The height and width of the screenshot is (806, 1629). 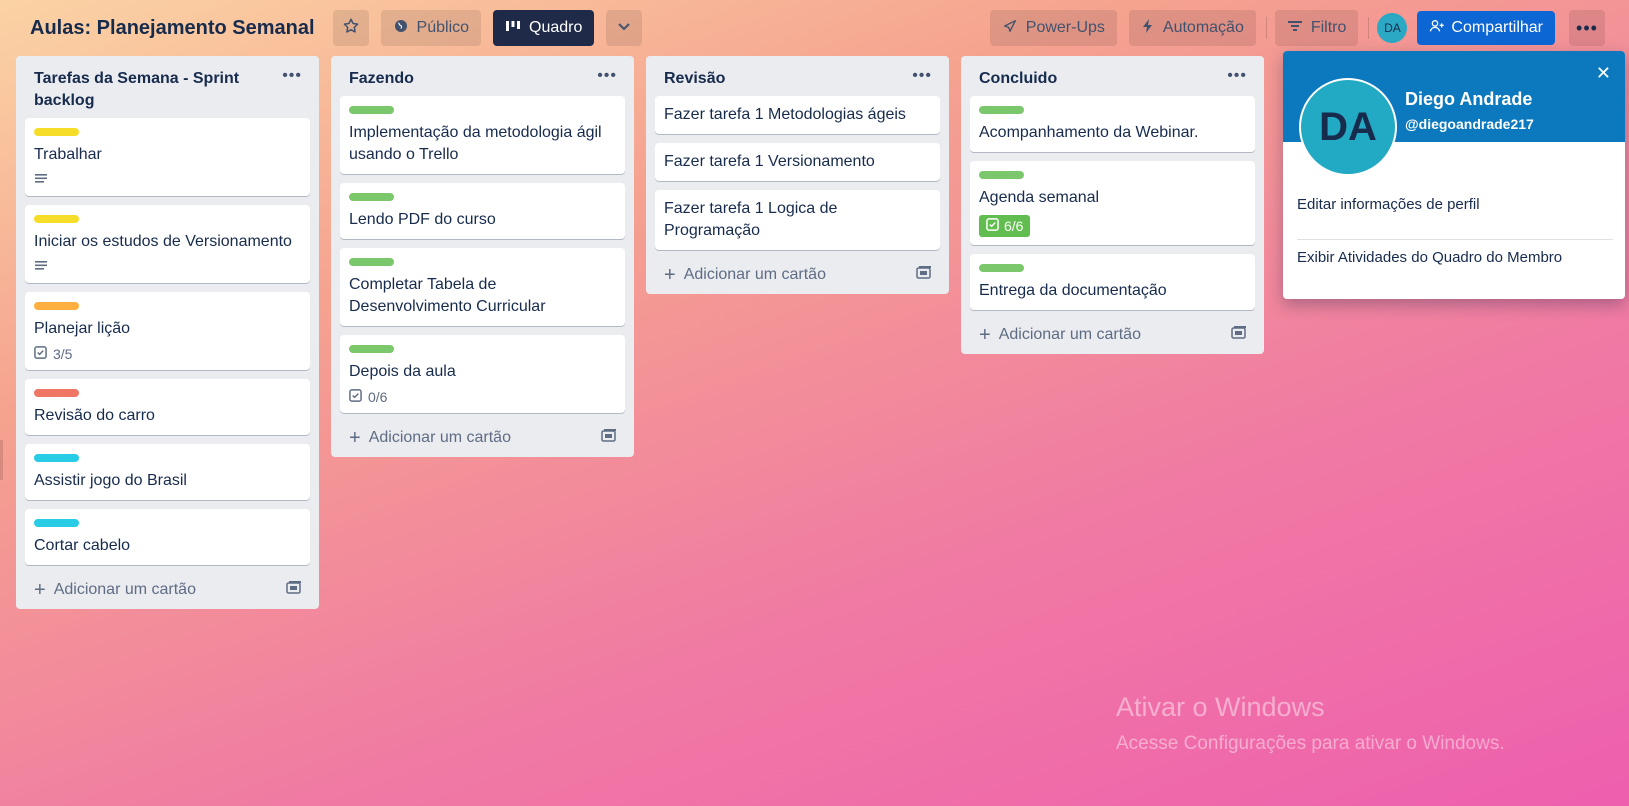 I want to click on close-icon: ✕, so click(x=1603, y=73).